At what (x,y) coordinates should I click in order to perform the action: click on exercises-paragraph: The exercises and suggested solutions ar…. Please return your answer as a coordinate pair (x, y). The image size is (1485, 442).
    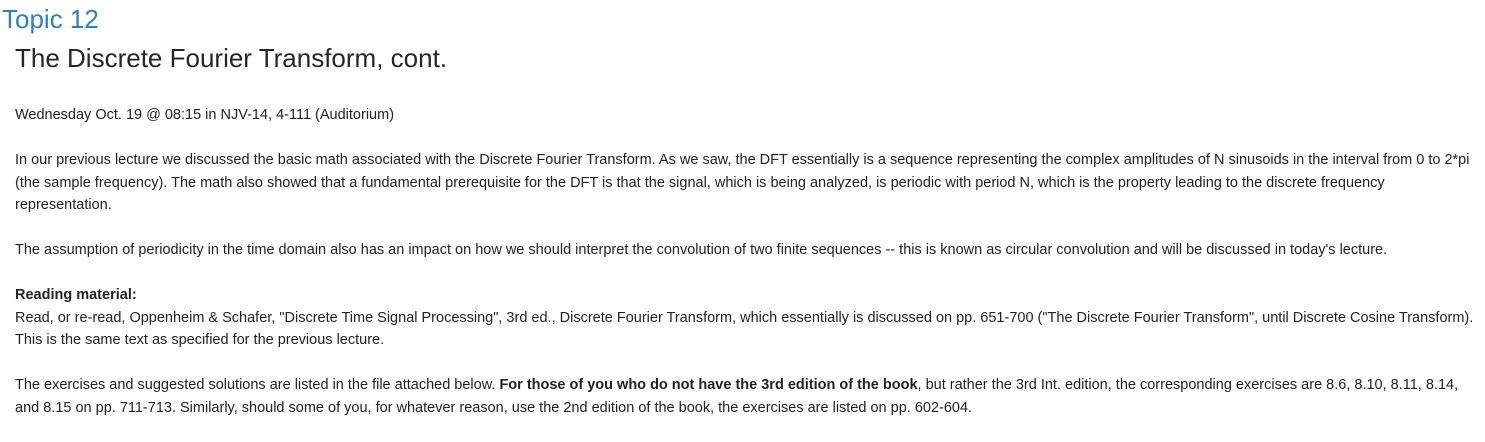
    Looking at the image, I should click on (747, 396).